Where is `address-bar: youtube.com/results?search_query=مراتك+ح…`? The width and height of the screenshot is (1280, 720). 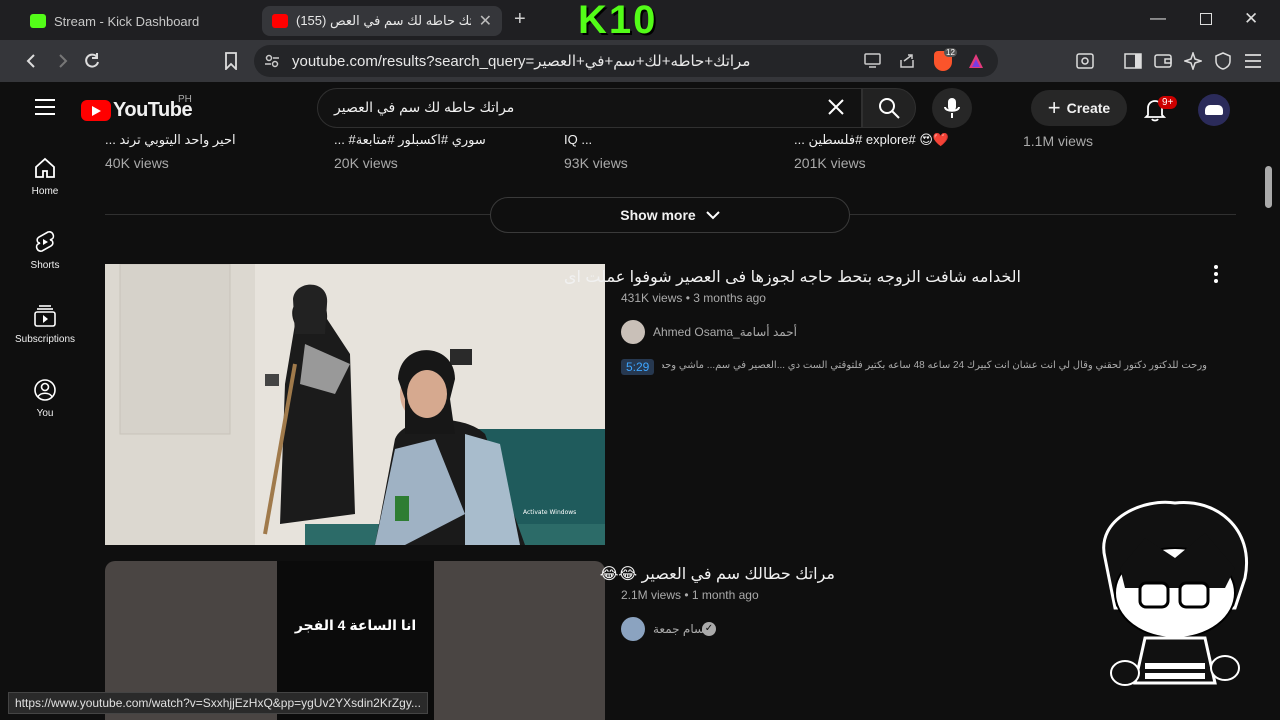 address-bar: youtube.com/results?search_query=مراتك+ح… is located at coordinates (626, 61).